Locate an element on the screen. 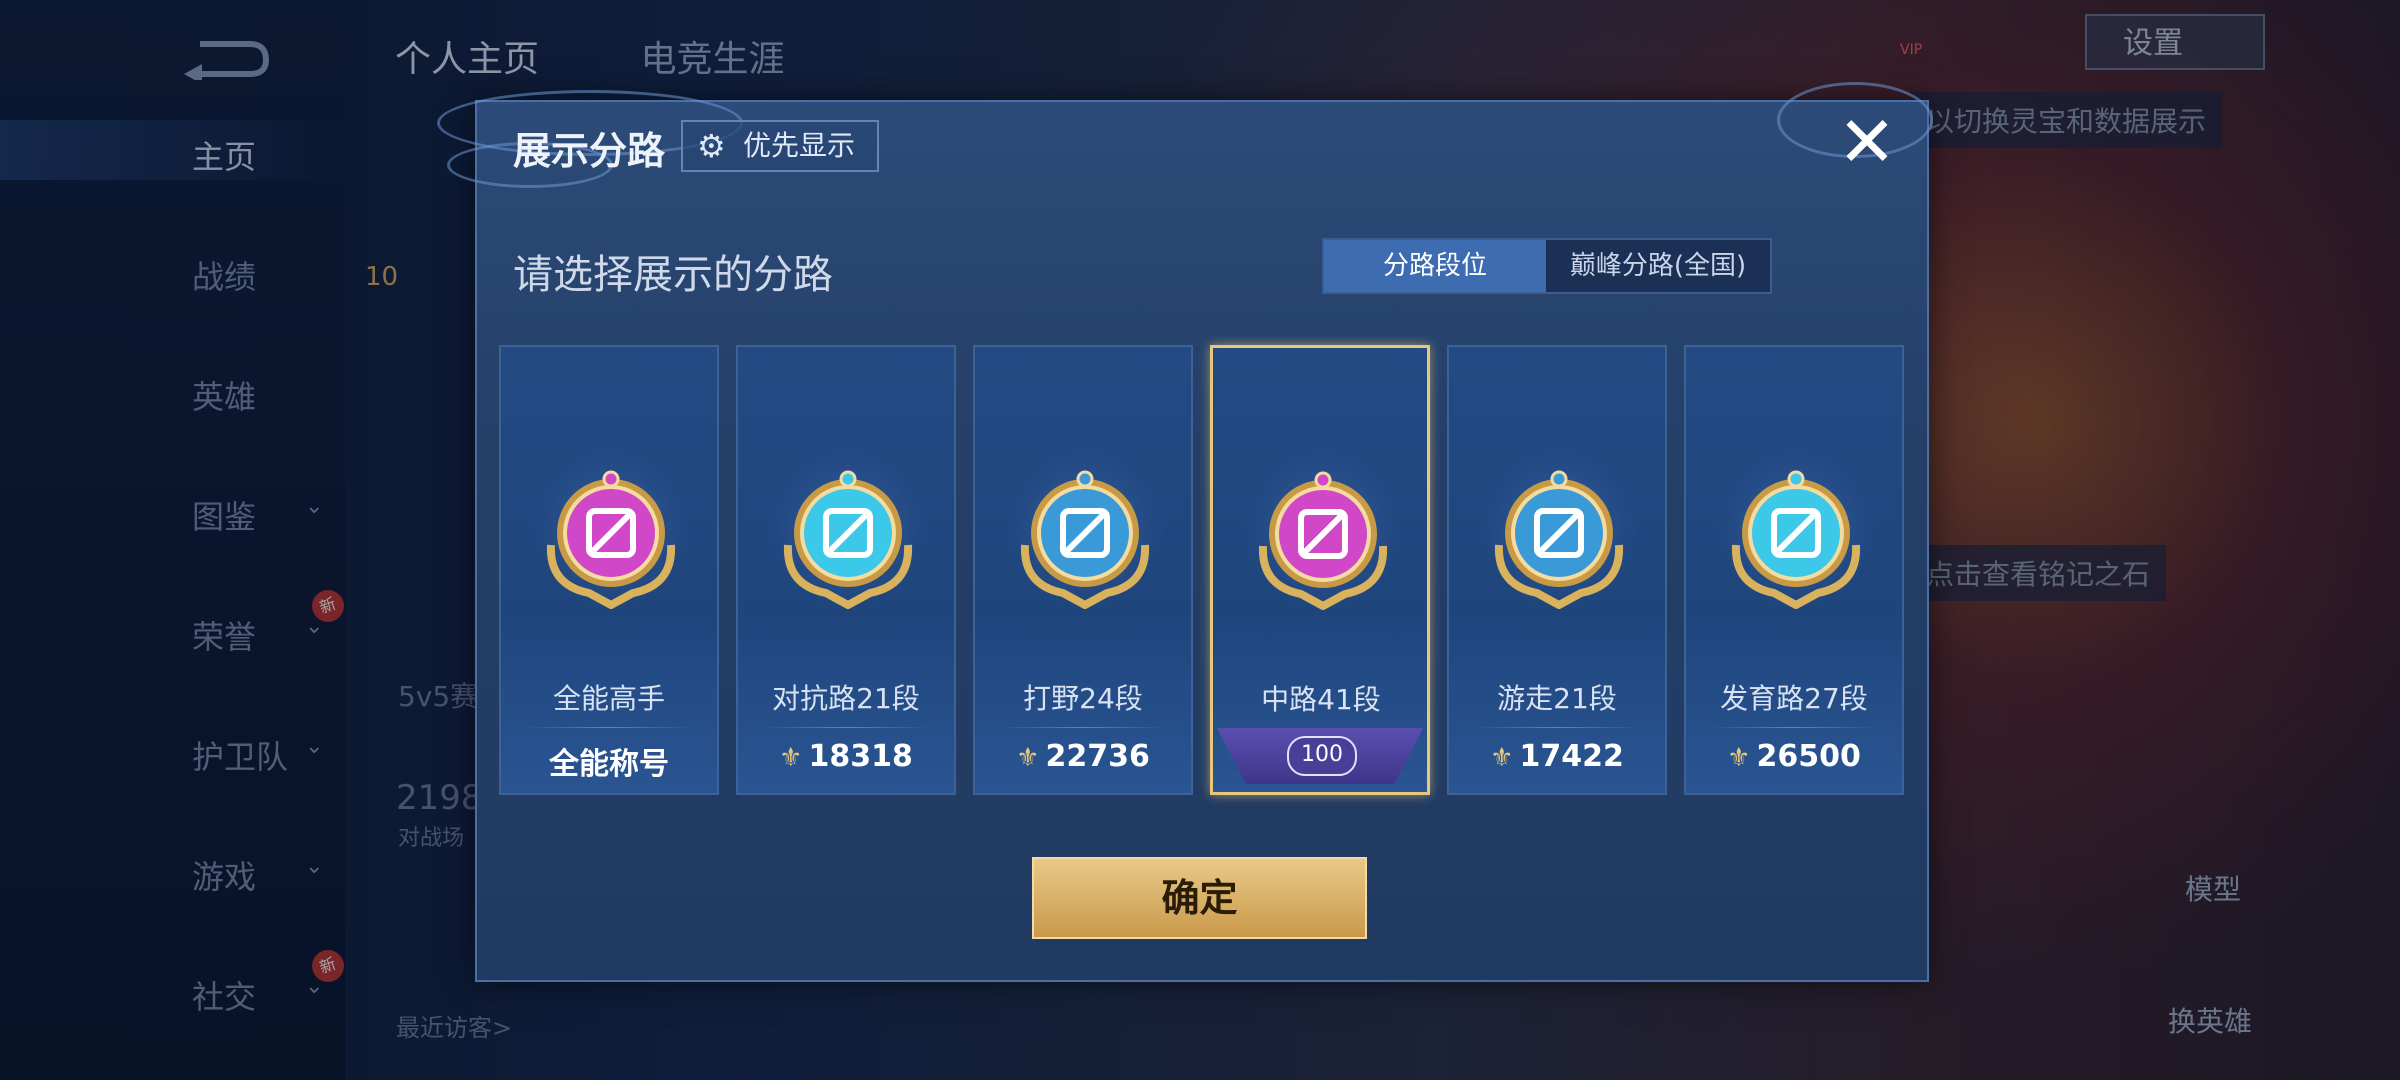 This screenshot has width=2400, height=1080. lane-rank-label: 中路41段 is located at coordinates (1321, 699).